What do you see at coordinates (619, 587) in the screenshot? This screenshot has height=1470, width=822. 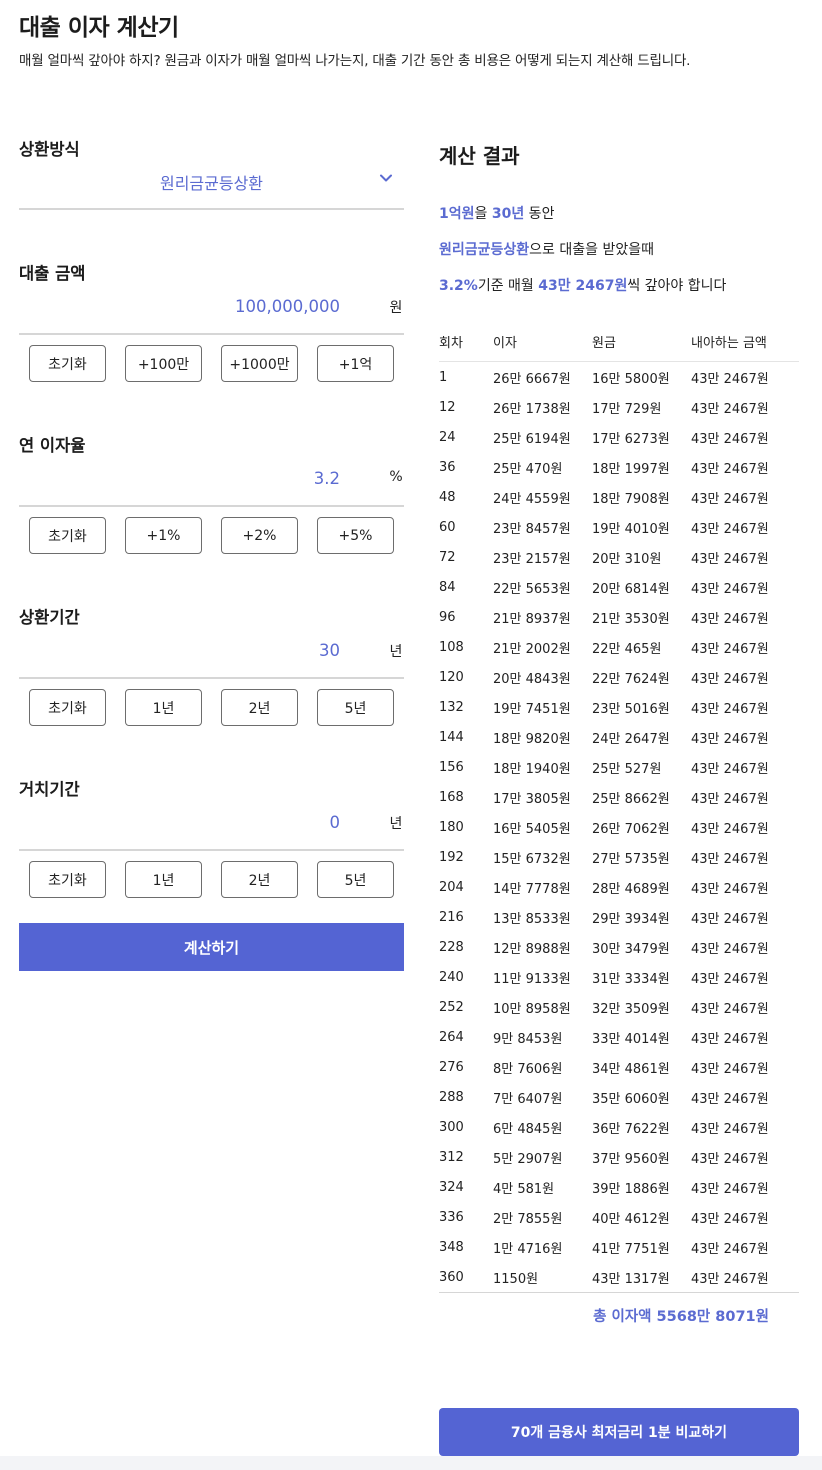 I see `table-row: 84 22만 5653원 20만 6814원 43만 2467원` at bounding box center [619, 587].